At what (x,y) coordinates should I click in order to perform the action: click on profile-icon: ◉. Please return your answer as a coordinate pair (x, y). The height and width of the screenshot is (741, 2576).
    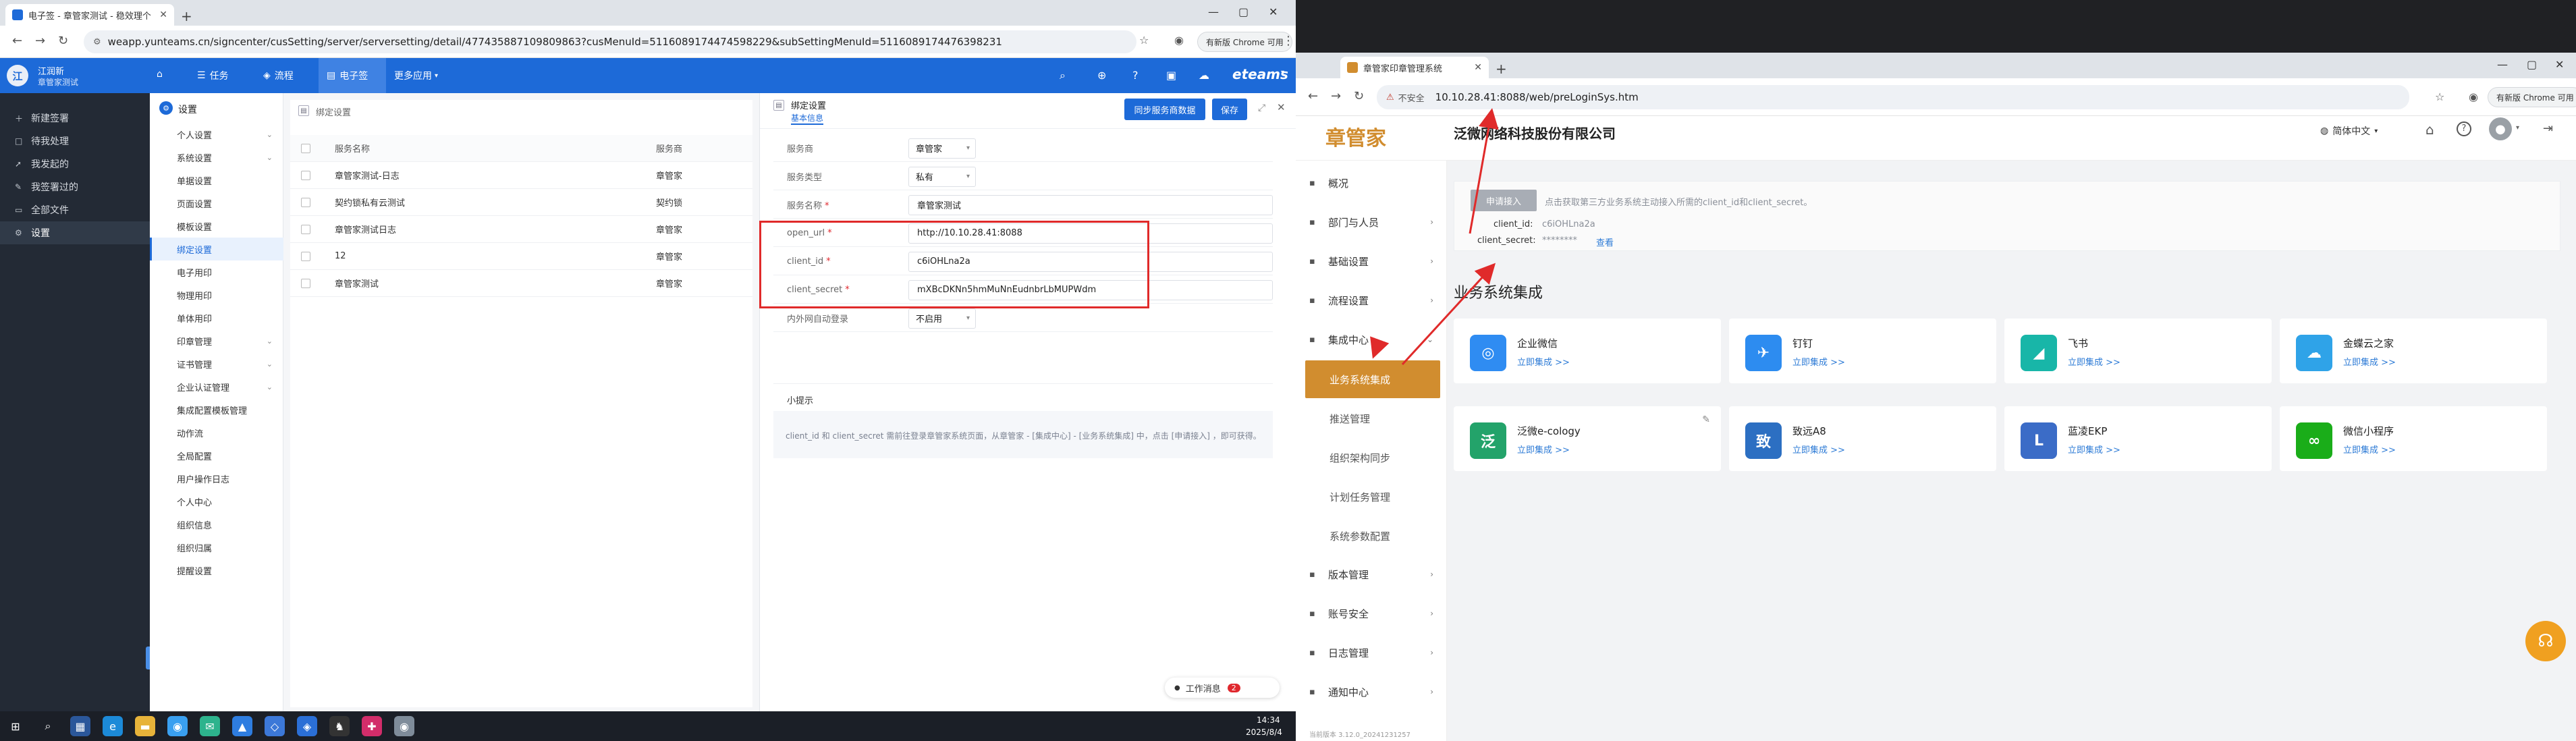
    Looking at the image, I should click on (1179, 40).